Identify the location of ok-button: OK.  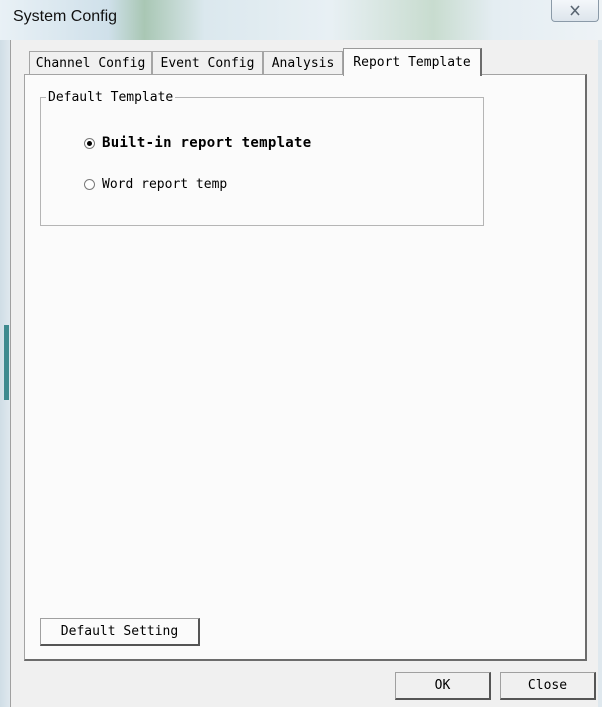
(443, 686).